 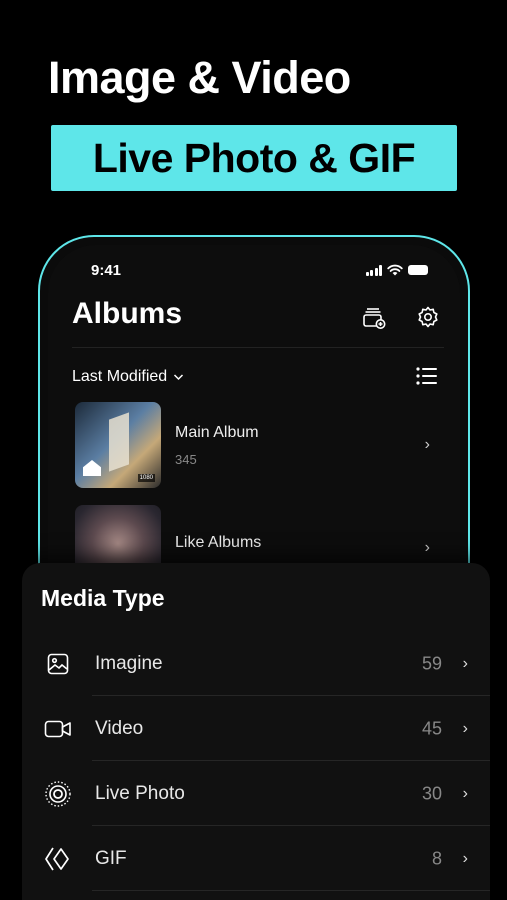 What do you see at coordinates (218, 542) in the screenshot?
I see `album-name: Like Albums` at bounding box center [218, 542].